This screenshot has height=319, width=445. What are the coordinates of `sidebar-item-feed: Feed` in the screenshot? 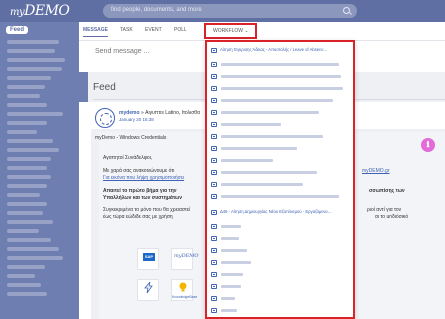 It's located at (17, 30).